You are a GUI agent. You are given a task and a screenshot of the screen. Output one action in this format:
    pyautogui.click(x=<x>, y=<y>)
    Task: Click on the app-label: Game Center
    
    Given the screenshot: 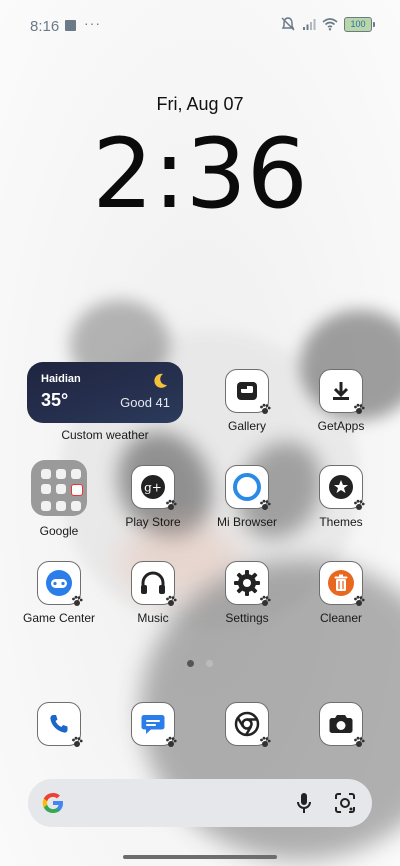 What is the action you would take?
    pyautogui.click(x=59, y=618)
    